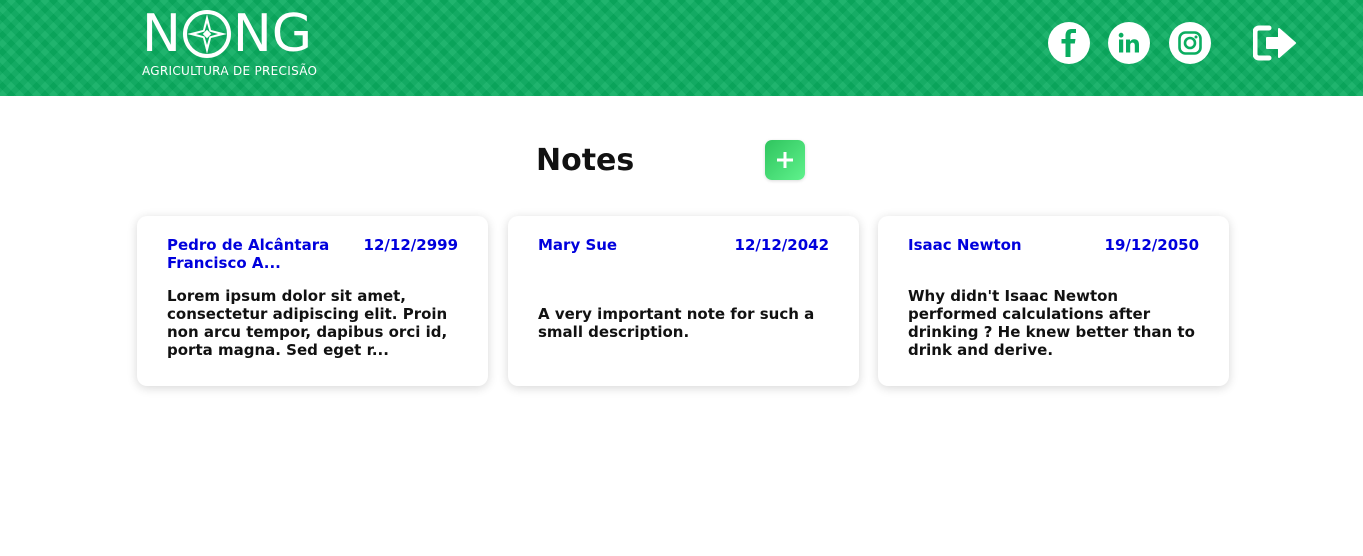  Describe the element at coordinates (1151, 245) in the screenshot. I see `note-date: 19/12/2050` at that location.